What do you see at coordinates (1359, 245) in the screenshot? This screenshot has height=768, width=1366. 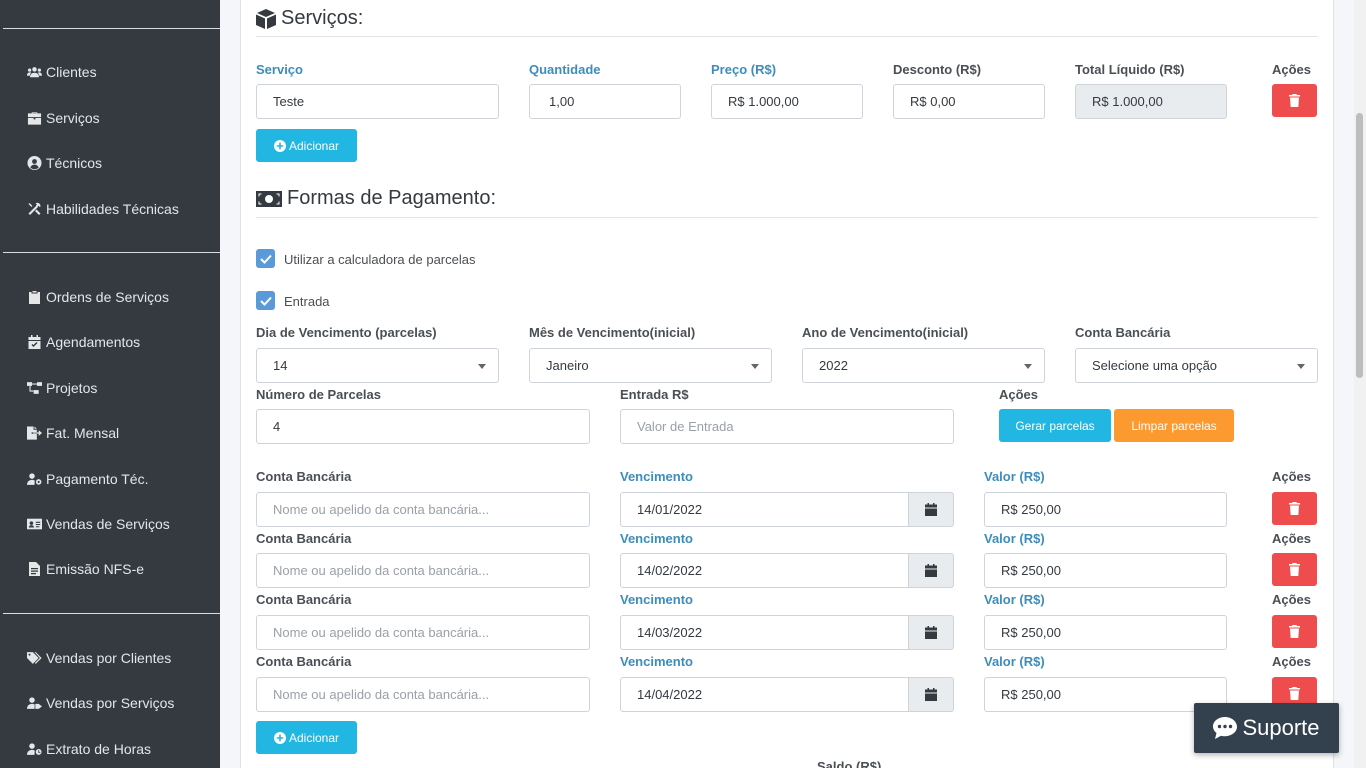 I see `scrollbar-thumb` at bounding box center [1359, 245].